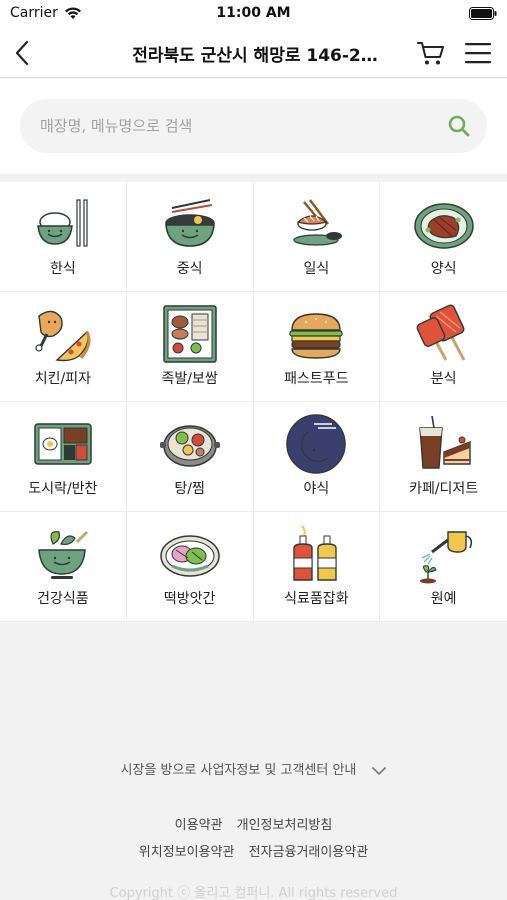 This screenshot has width=507, height=900. Describe the element at coordinates (459, 126) in the screenshot. I see `search-icon` at that location.